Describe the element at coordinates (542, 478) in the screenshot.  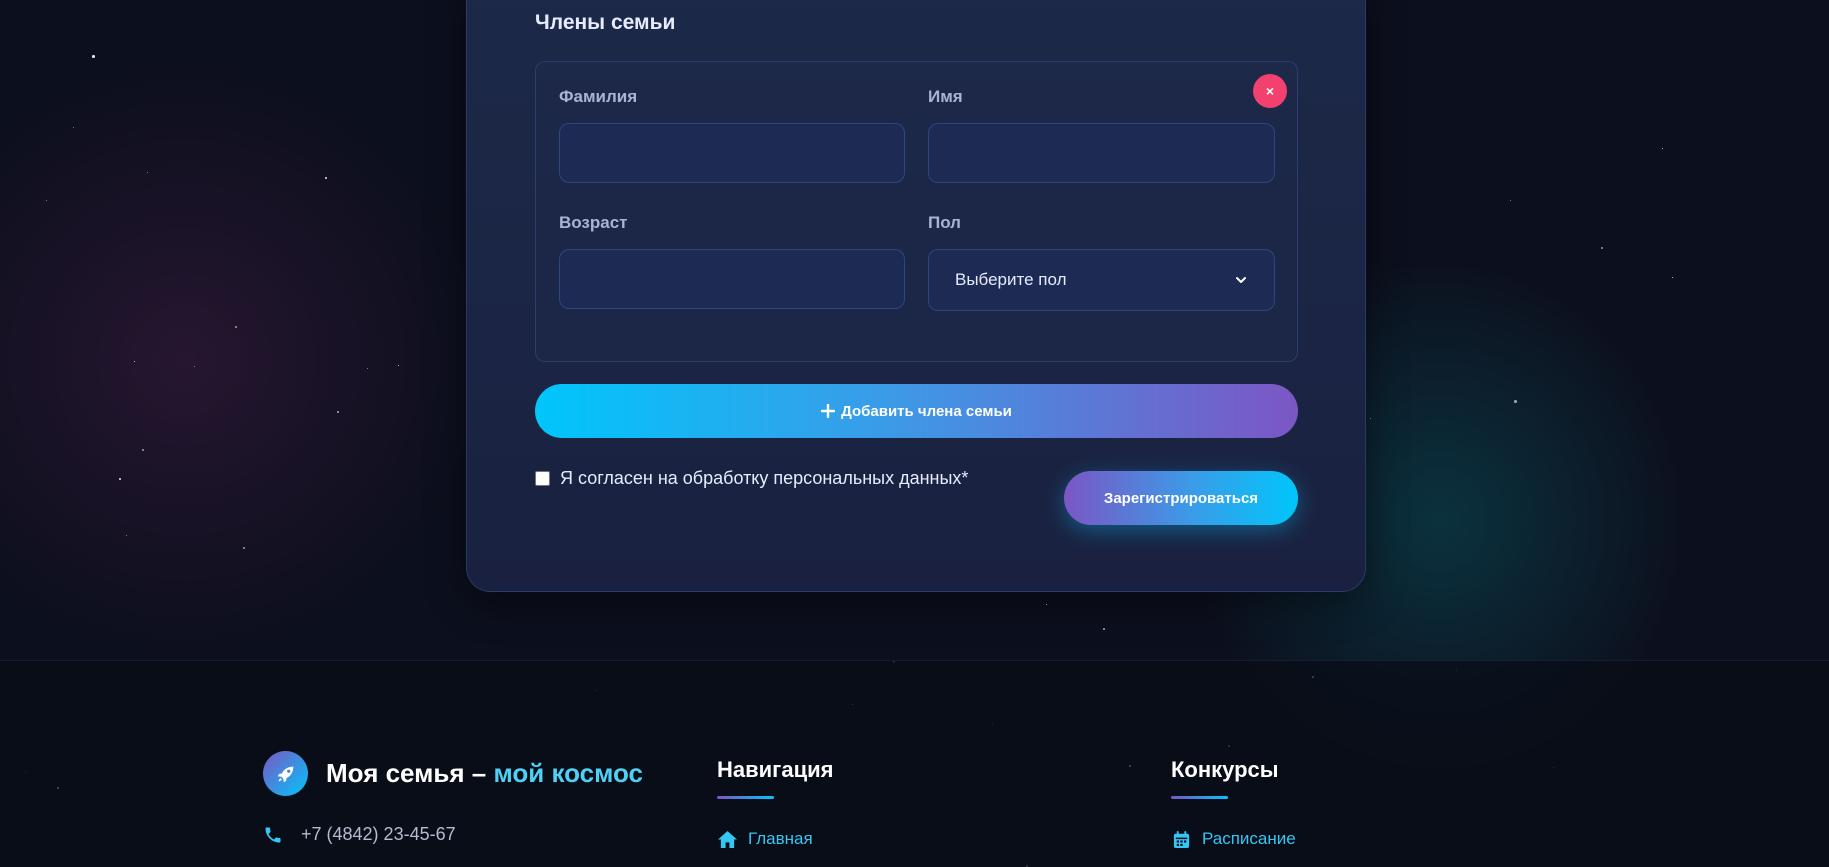
I see `consent-checkbox` at that location.